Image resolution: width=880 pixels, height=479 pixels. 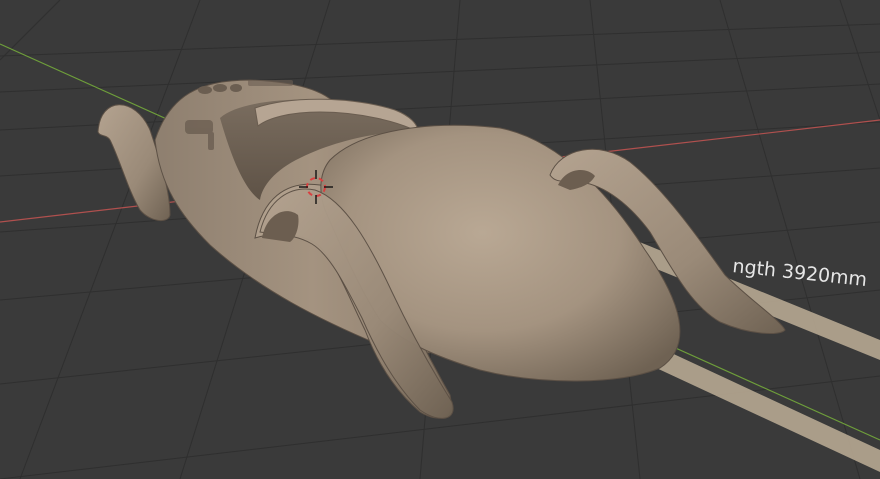 What do you see at coordinates (799, 273) in the screenshot?
I see `measurement-label: ngth 3920mm` at bounding box center [799, 273].